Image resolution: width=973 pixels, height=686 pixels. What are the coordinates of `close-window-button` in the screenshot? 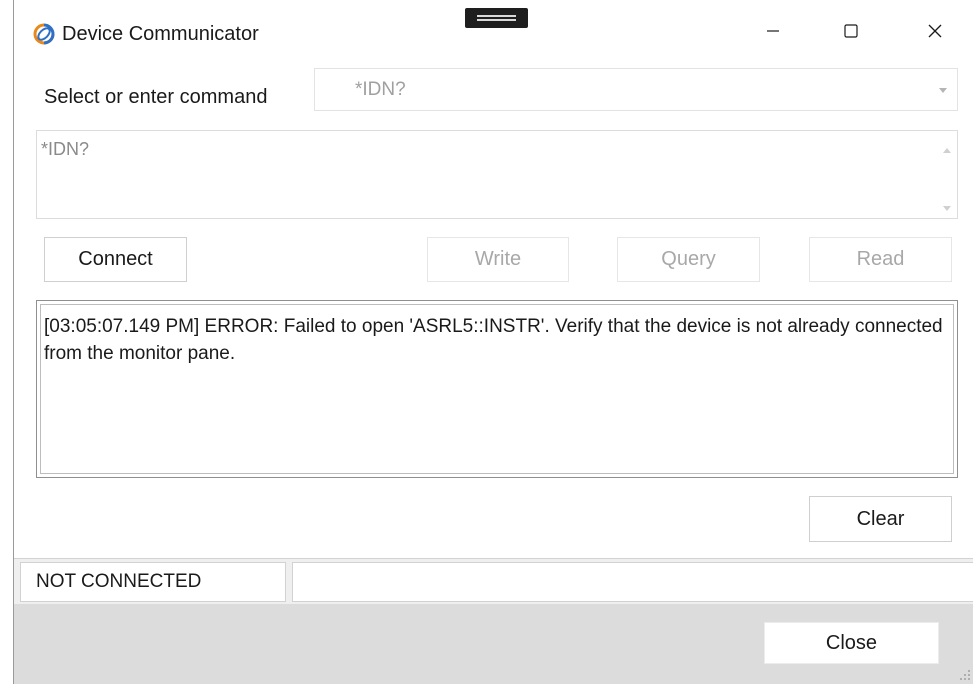 It's located at (935, 33).